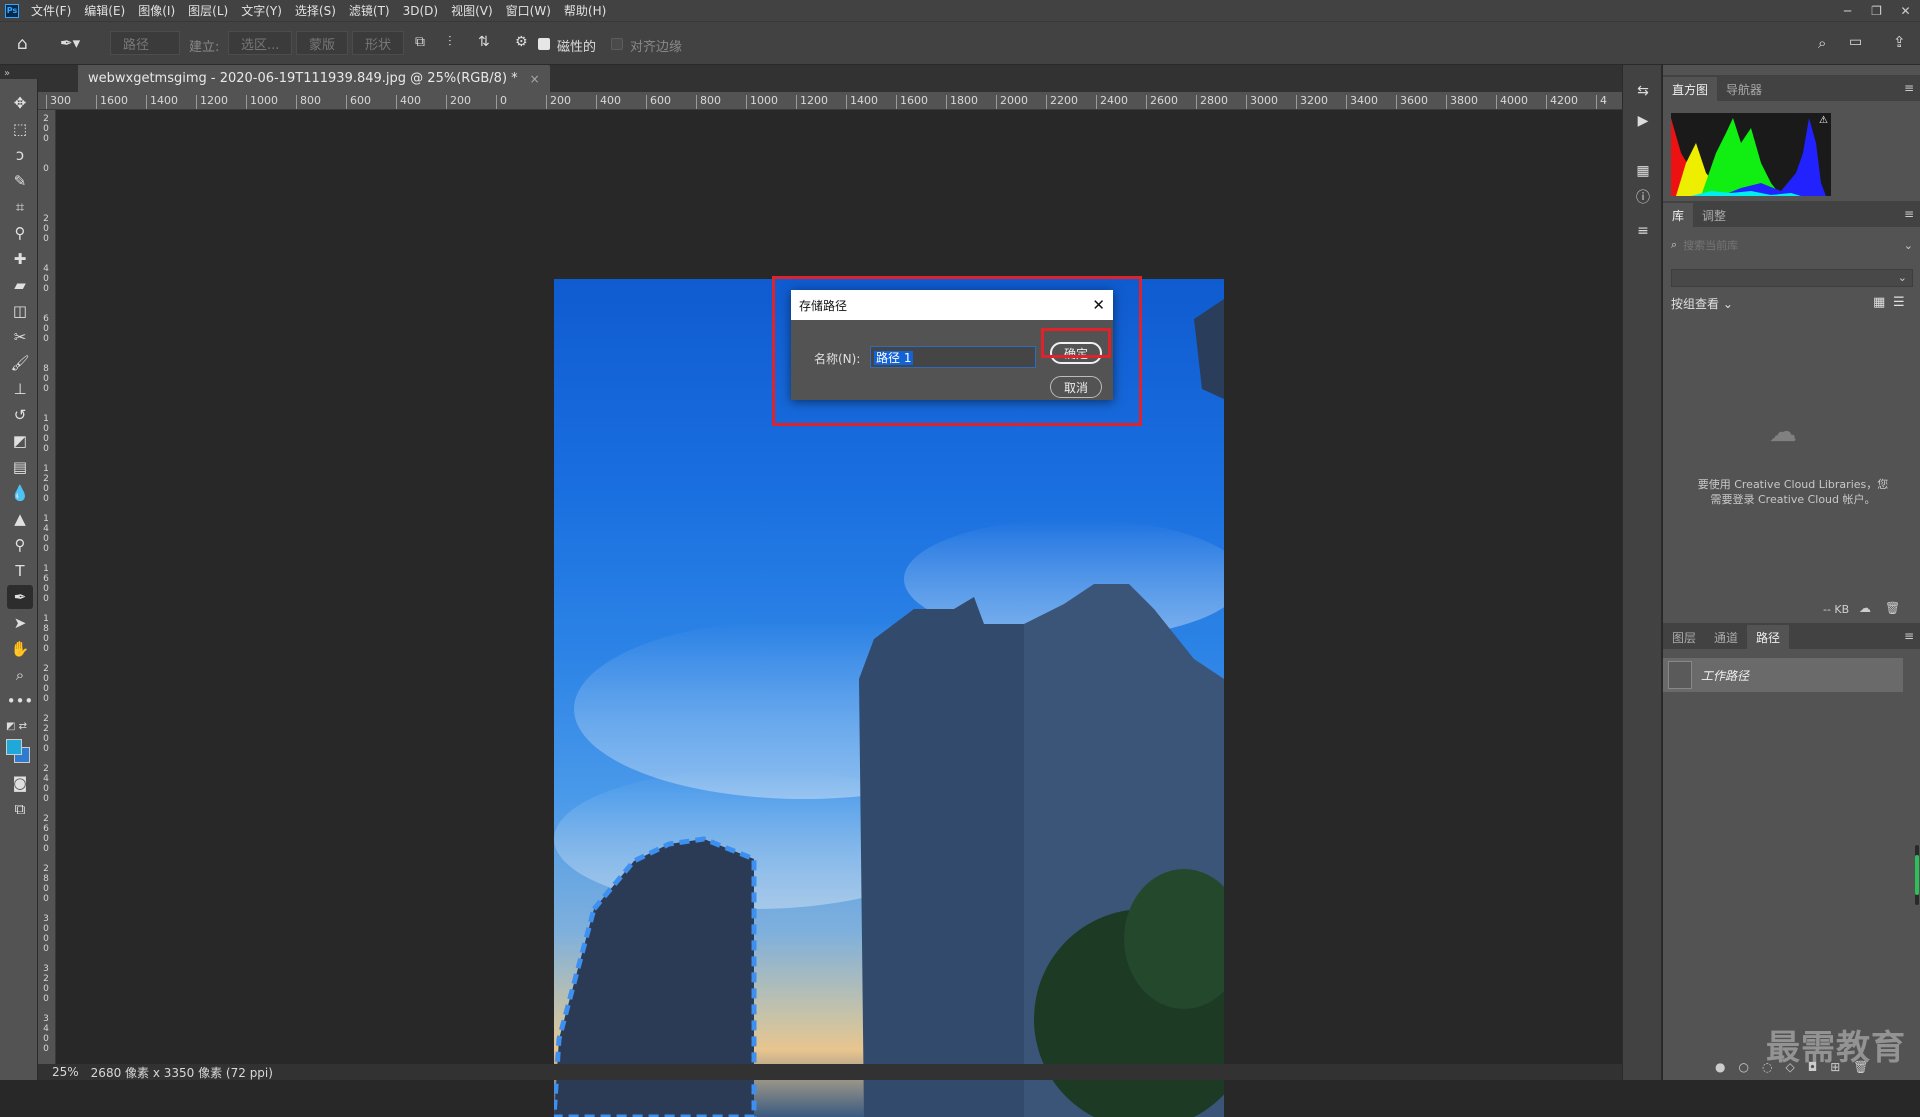  What do you see at coordinates (104, 10) in the screenshot?
I see `menu-edit: 编辑(E)` at bounding box center [104, 10].